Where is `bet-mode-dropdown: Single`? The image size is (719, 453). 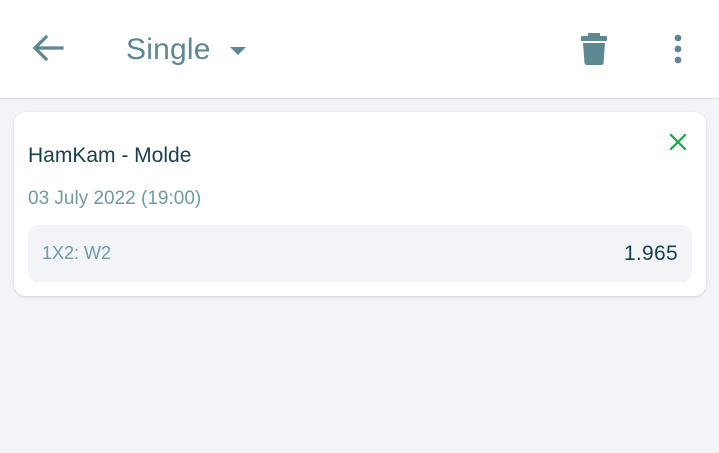 bet-mode-dropdown: Single is located at coordinates (186, 50).